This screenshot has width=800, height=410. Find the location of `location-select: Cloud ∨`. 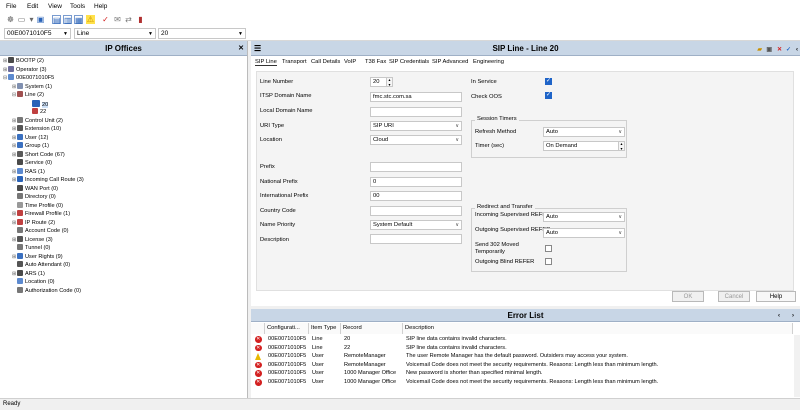

location-select: Cloud ∨ is located at coordinates (416, 140).